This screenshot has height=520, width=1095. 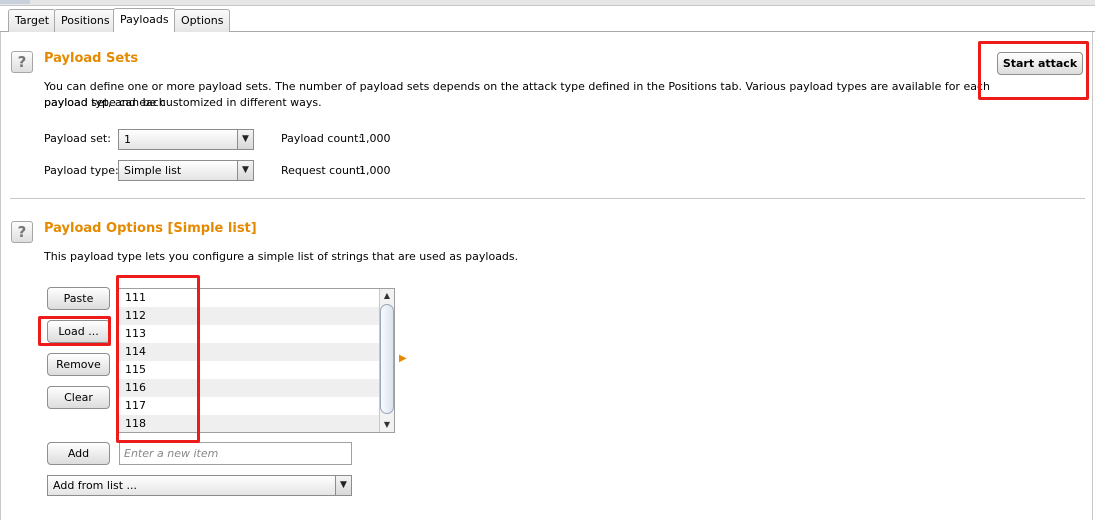 I want to click on scroll-up-icon: ▲, so click(x=387, y=296).